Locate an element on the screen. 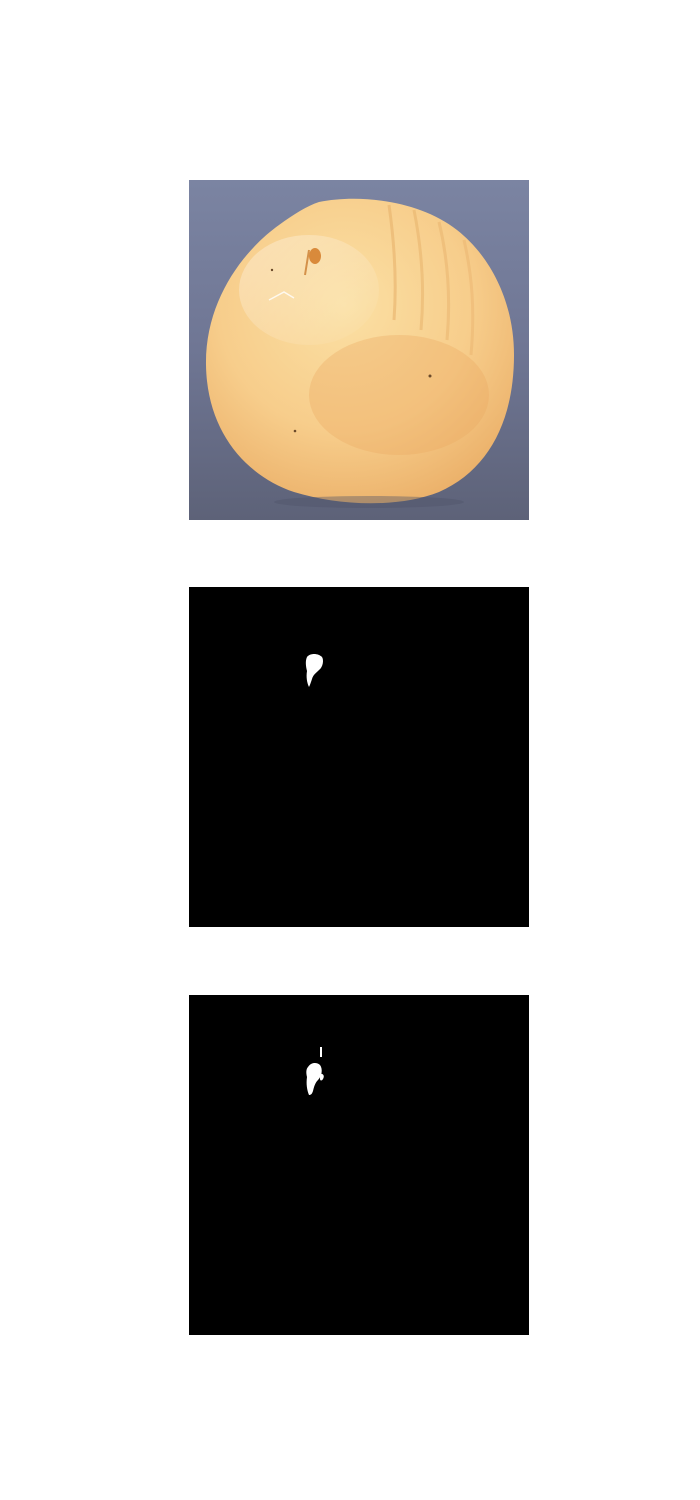 Image resolution: width=700 pixels, height=1500 pixels. mask-mark is located at coordinates (321, 1052).